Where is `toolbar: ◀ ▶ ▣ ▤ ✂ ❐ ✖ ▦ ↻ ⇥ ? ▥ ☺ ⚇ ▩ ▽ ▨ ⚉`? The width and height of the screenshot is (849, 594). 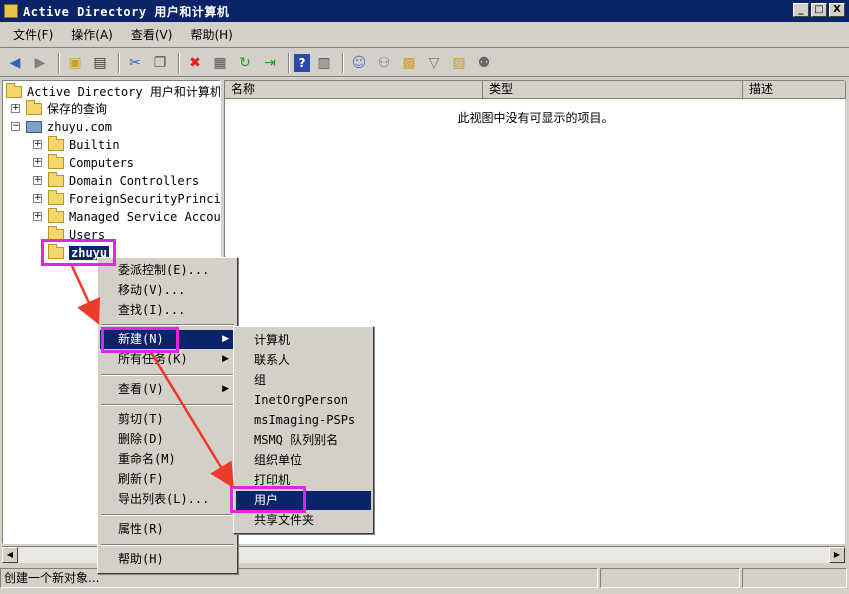
toolbar: ◀ ▶ ▣ ▤ ✂ ❐ ✖ ▦ ↻ ⇥ ? ▥ ☺ ⚇ ▩ ▽ ▨ ⚉ is located at coordinates (424, 63).